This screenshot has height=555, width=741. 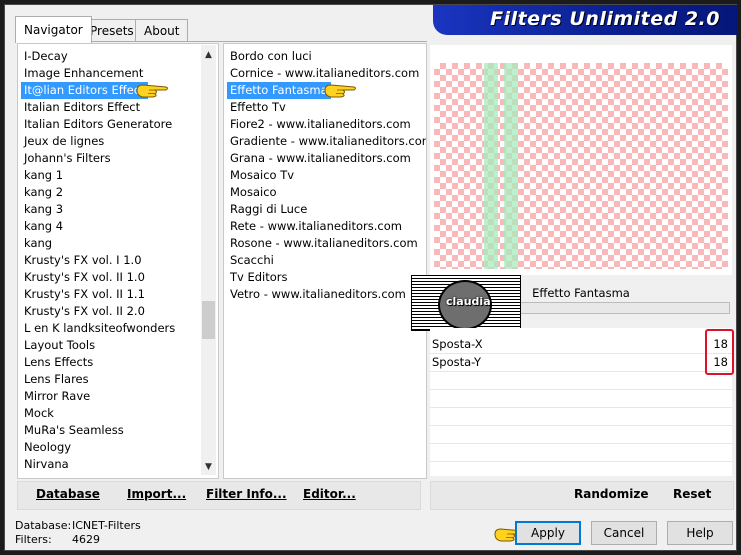 I want to click on category-item: Neology, so click(x=47, y=447).